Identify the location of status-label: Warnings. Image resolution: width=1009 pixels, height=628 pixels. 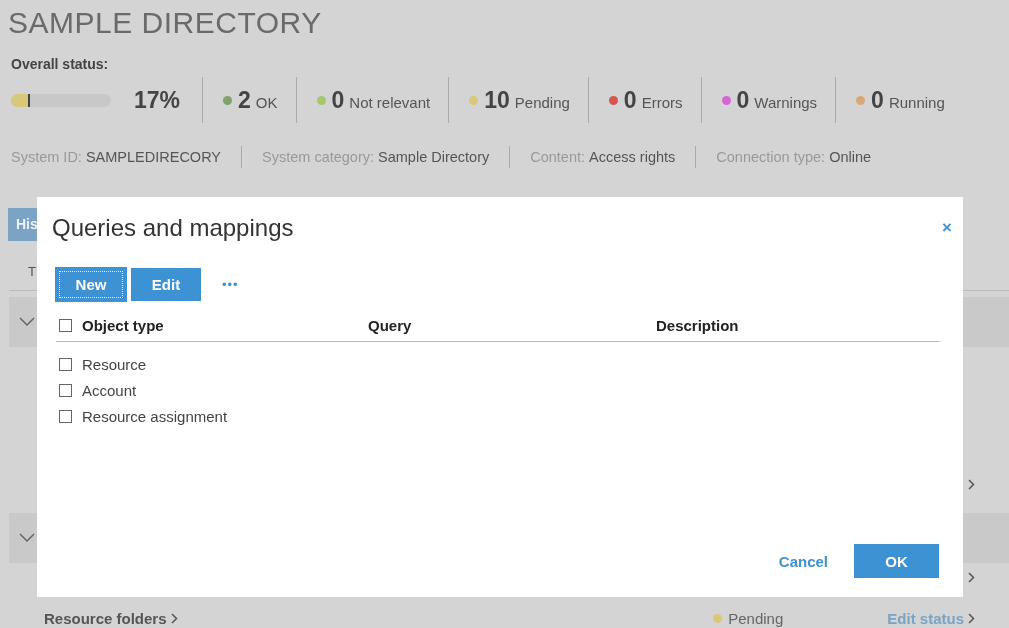
(786, 101).